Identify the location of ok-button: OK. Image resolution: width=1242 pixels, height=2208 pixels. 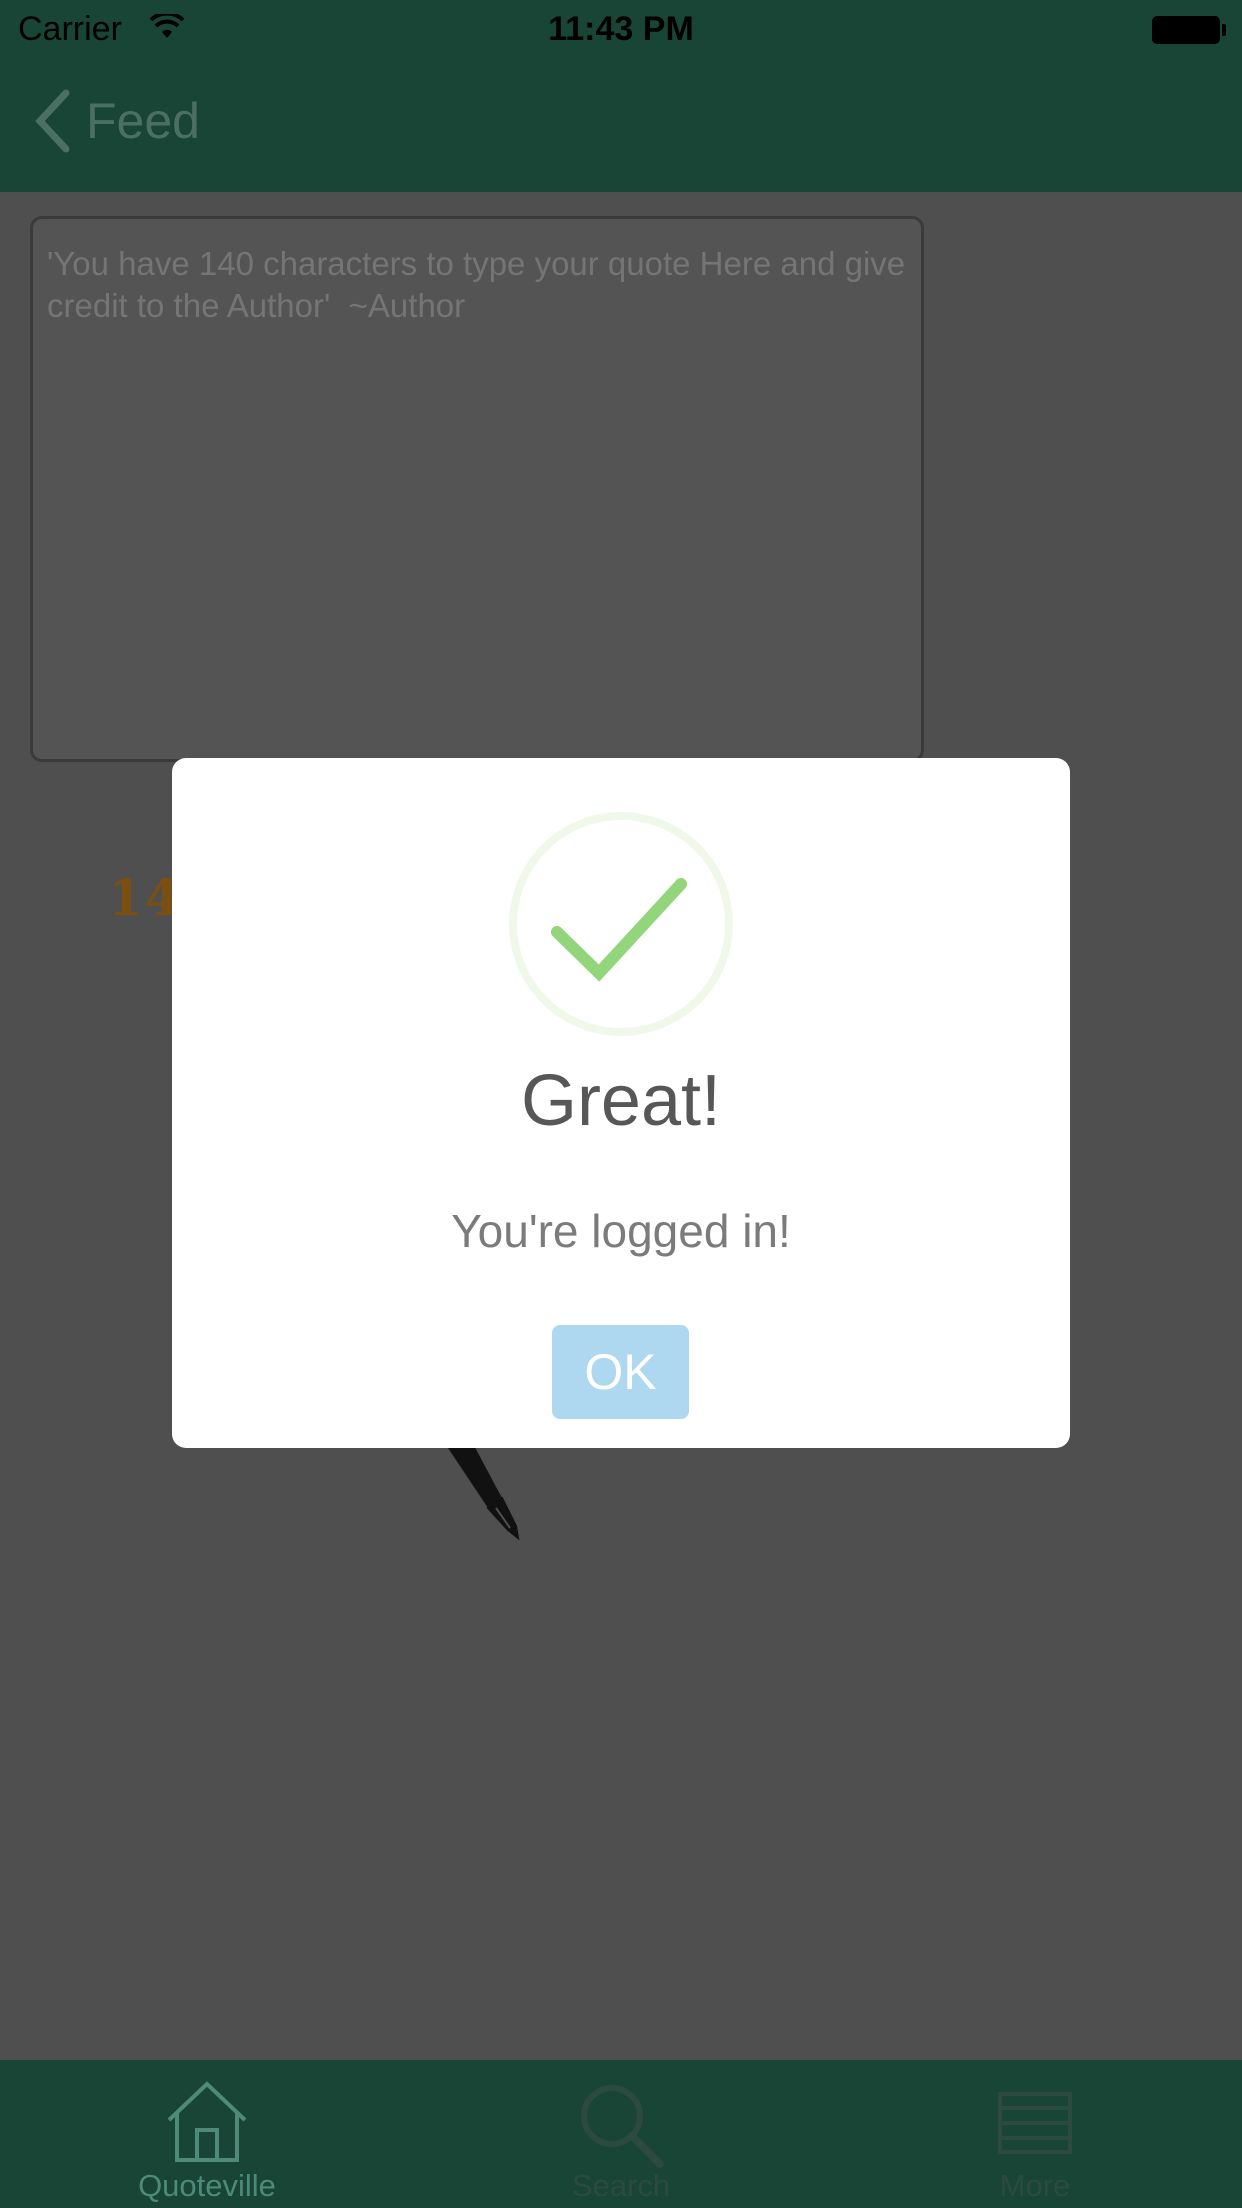
(620, 1372).